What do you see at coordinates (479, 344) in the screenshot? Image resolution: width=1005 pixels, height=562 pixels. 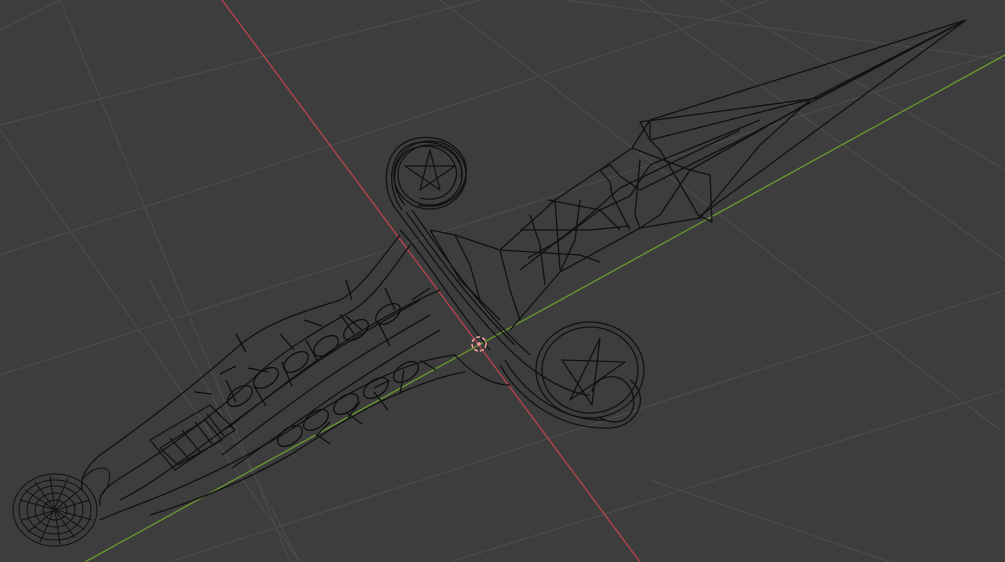 I see `origin-marker-icon` at bounding box center [479, 344].